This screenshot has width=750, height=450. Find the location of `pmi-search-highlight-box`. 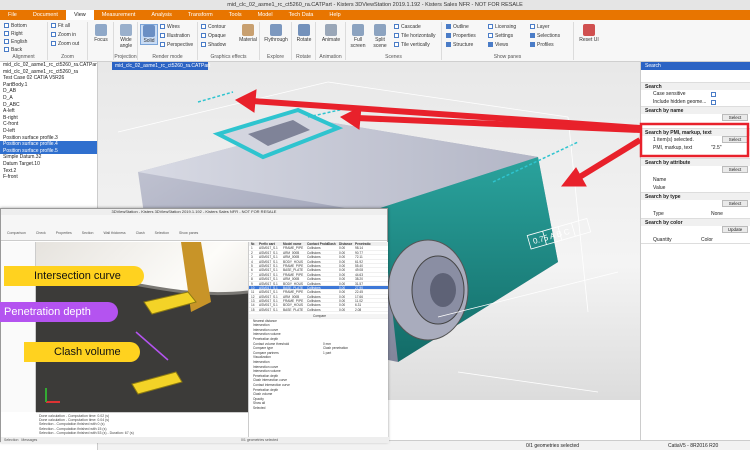

pmi-search-highlight-box is located at coordinates (694, 140).